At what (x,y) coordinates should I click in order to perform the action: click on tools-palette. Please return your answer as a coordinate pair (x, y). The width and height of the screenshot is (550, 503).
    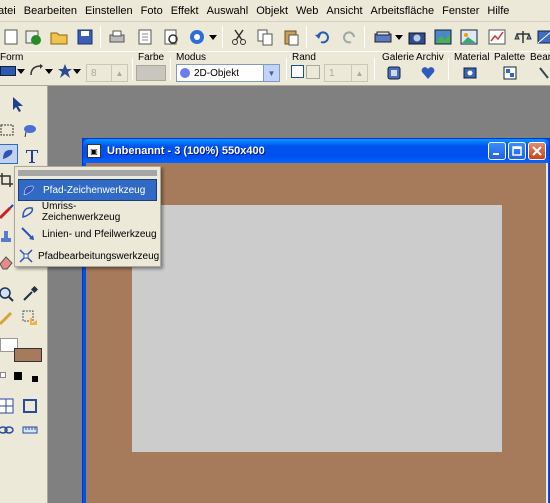
    Looking at the image, I should click on (24, 294).